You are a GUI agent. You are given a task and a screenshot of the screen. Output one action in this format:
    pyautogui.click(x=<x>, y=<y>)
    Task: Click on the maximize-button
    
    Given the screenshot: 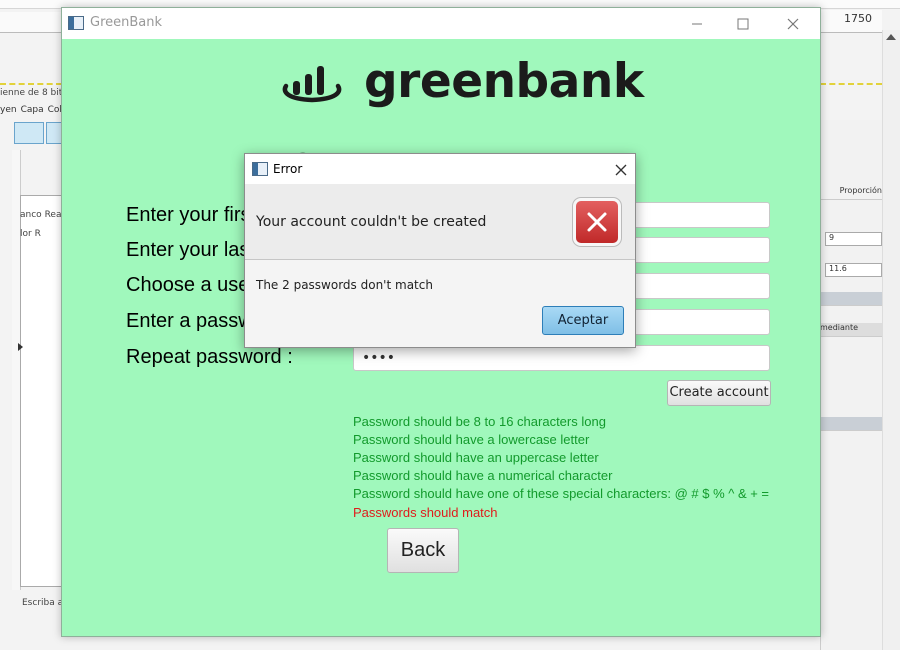 What is the action you would take?
    pyautogui.click(x=743, y=23)
    